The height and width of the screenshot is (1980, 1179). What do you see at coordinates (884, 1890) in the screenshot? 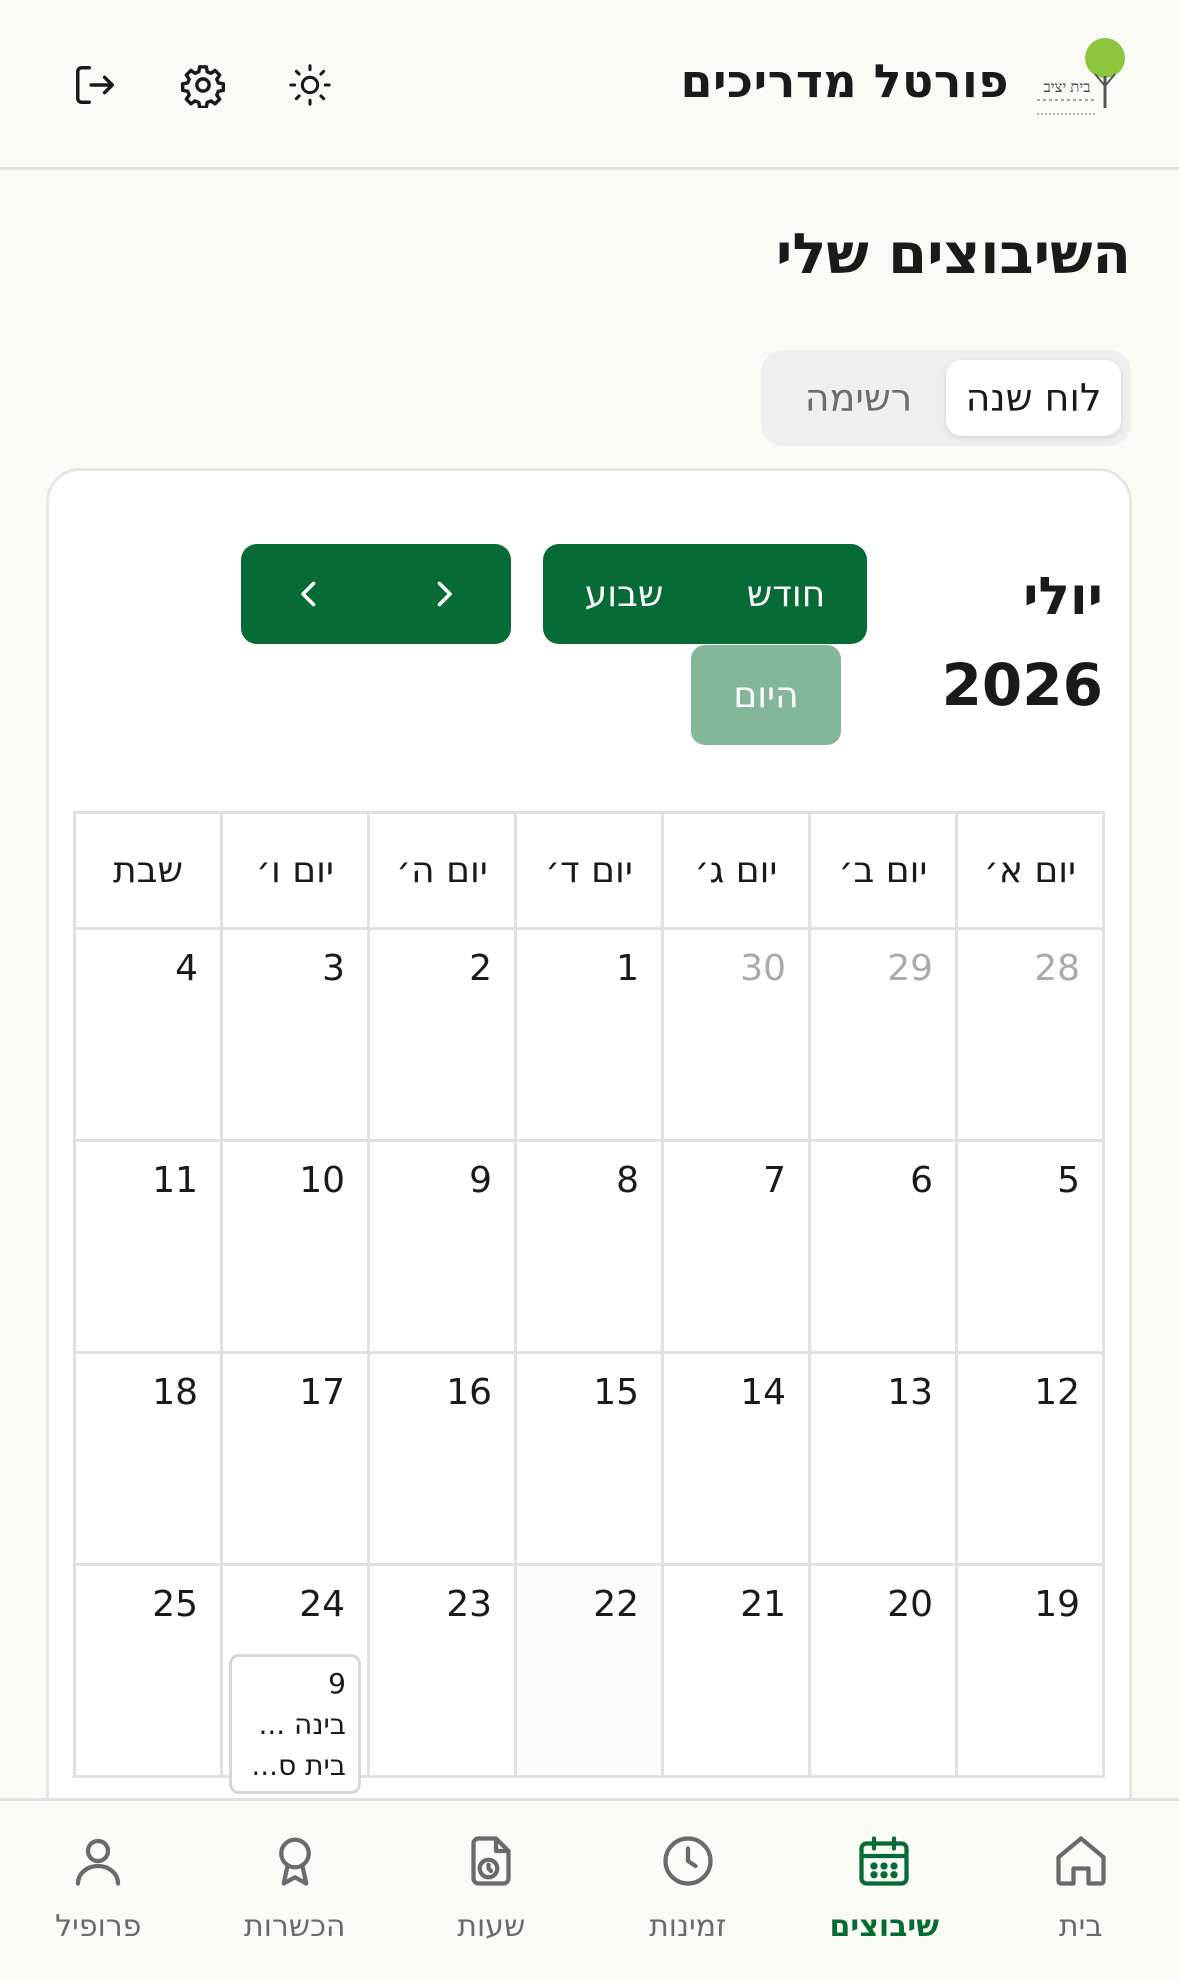
I see `nav-item-calendar: שיבוצים` at bounding box center [884, 1890].